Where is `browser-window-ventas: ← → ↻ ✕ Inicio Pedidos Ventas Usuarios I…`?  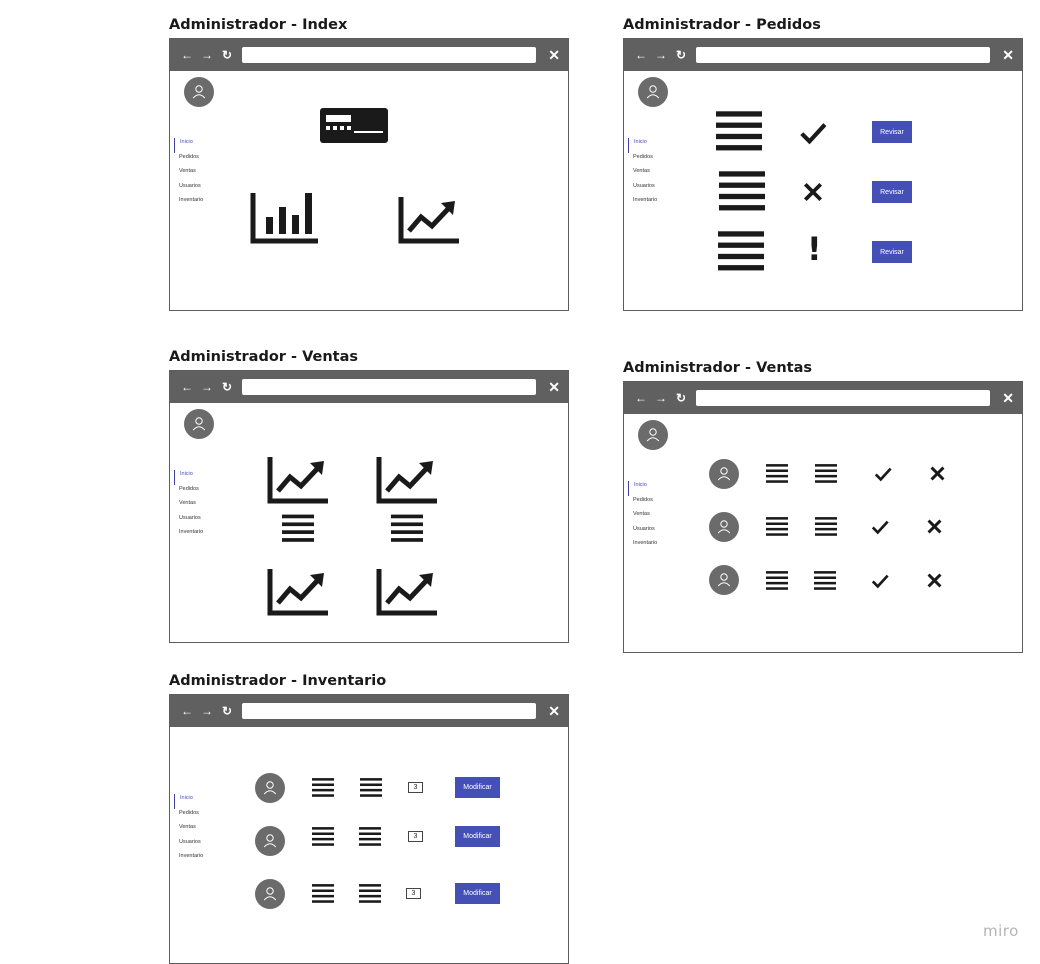
browser-window-ventas: ← → ↻ ✕ Inicio Pedidos Ventas Usuarios I… is located at coordinates (369, 506).